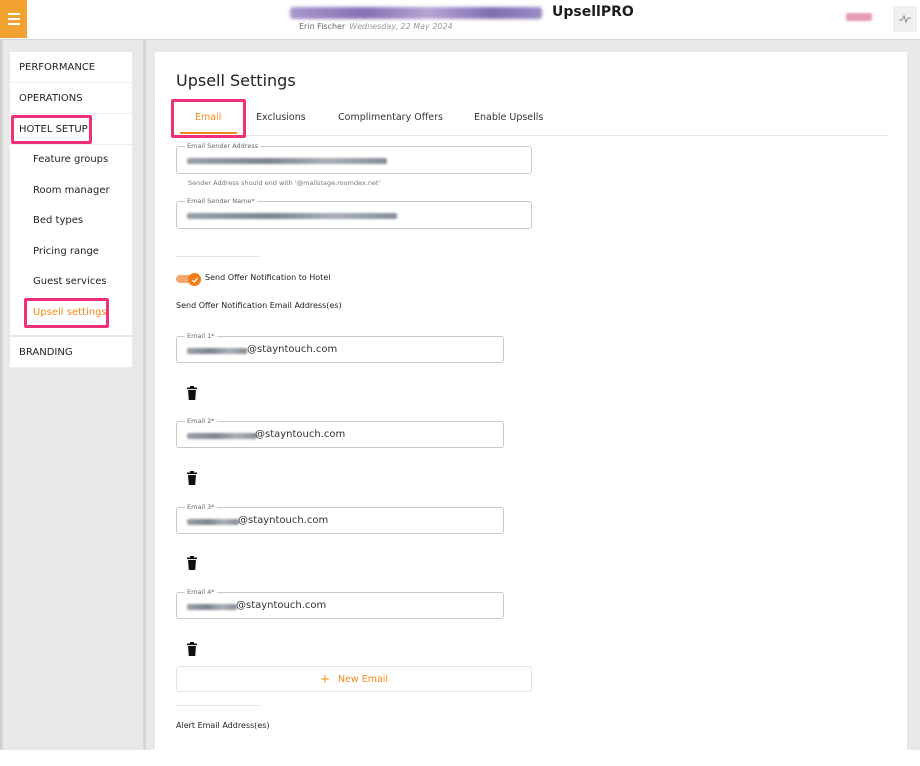 The height and width of the screenshot is (766, 920). What do you see at coordinates (208, 117) in the screenshot?
I see `tab-email: Email` at bounding box center [208, 117].